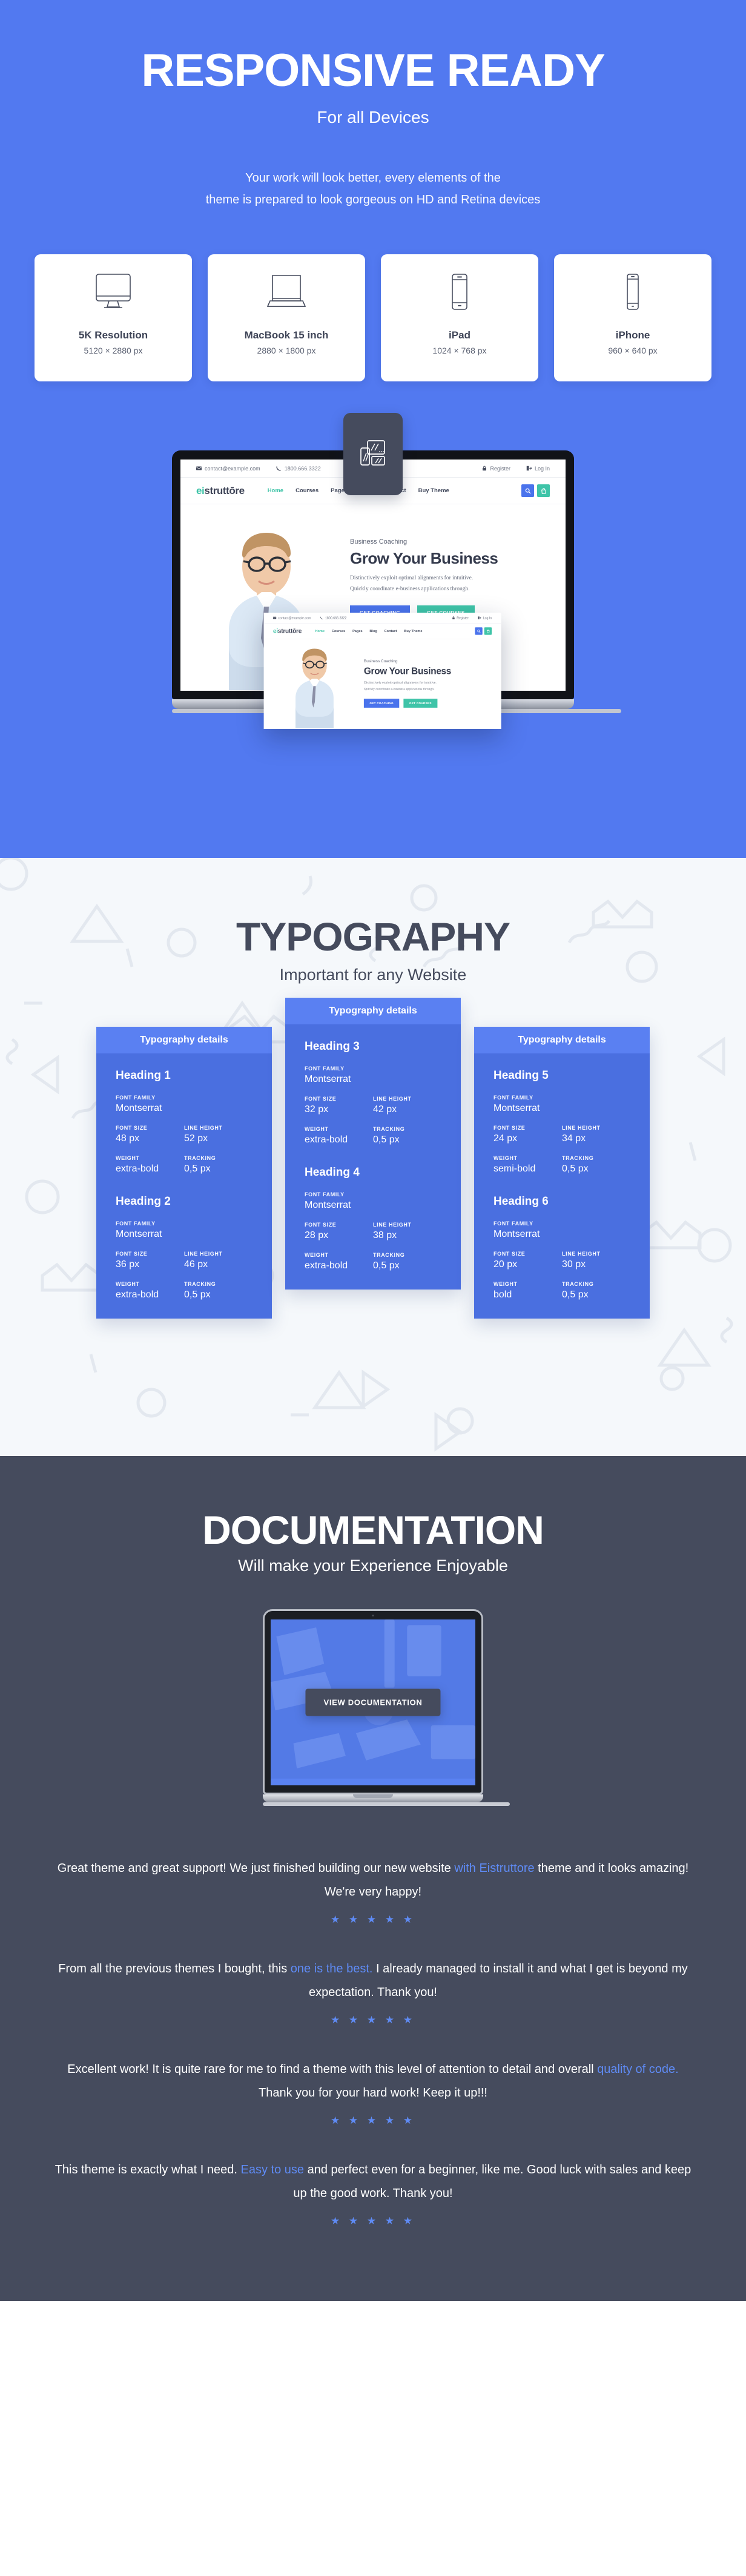 This screenshot has width=746, height=2576. I want to click on get-coaching-button: GET COACHING, so click(381, 703).